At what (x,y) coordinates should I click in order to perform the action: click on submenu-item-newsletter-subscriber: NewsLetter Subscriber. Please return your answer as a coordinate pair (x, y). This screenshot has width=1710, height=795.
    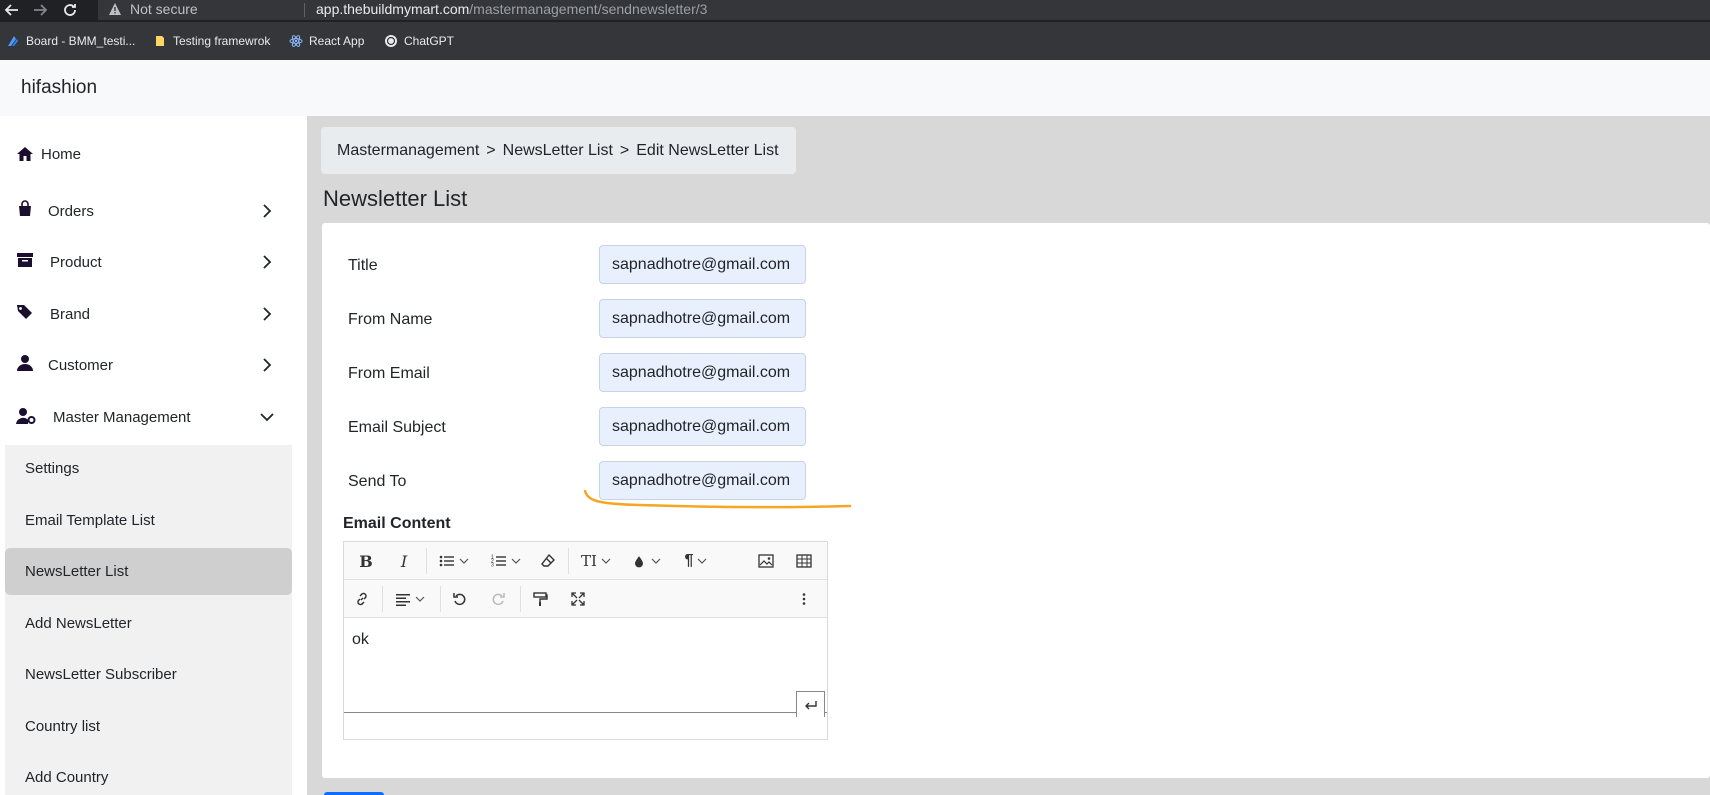
    Looking at the image, I should click on (148, 674).